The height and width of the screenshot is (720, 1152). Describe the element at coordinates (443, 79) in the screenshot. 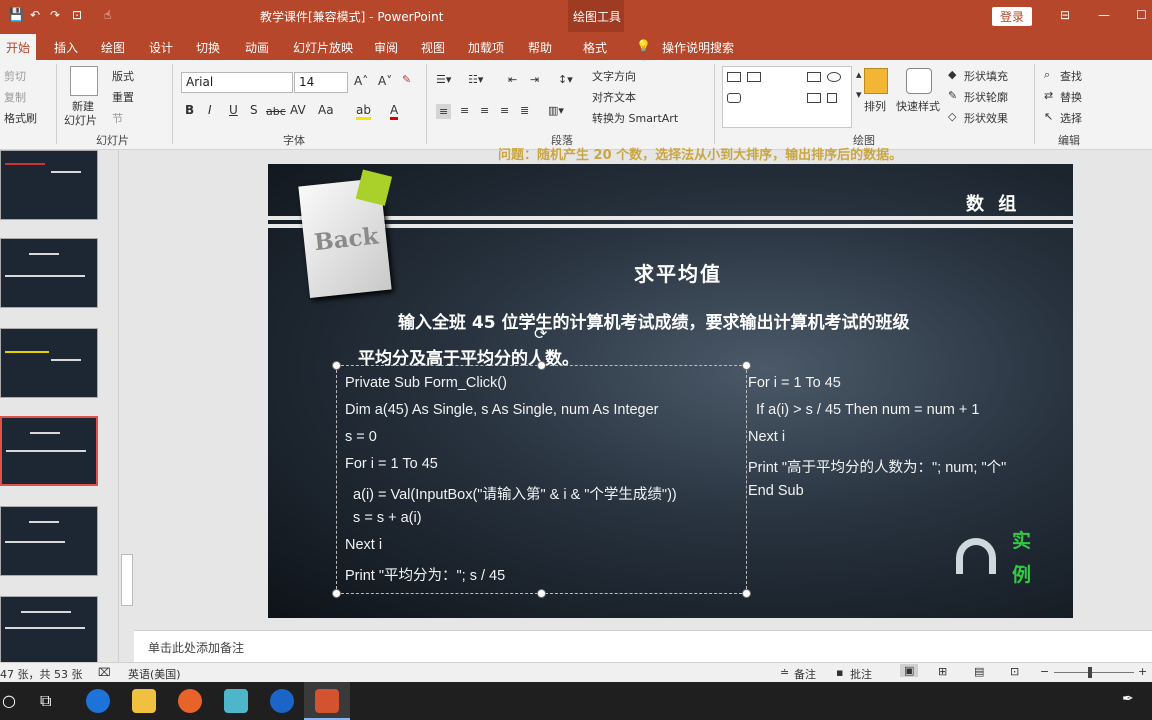

I see `bullets-icon: ☰▾` at that location.